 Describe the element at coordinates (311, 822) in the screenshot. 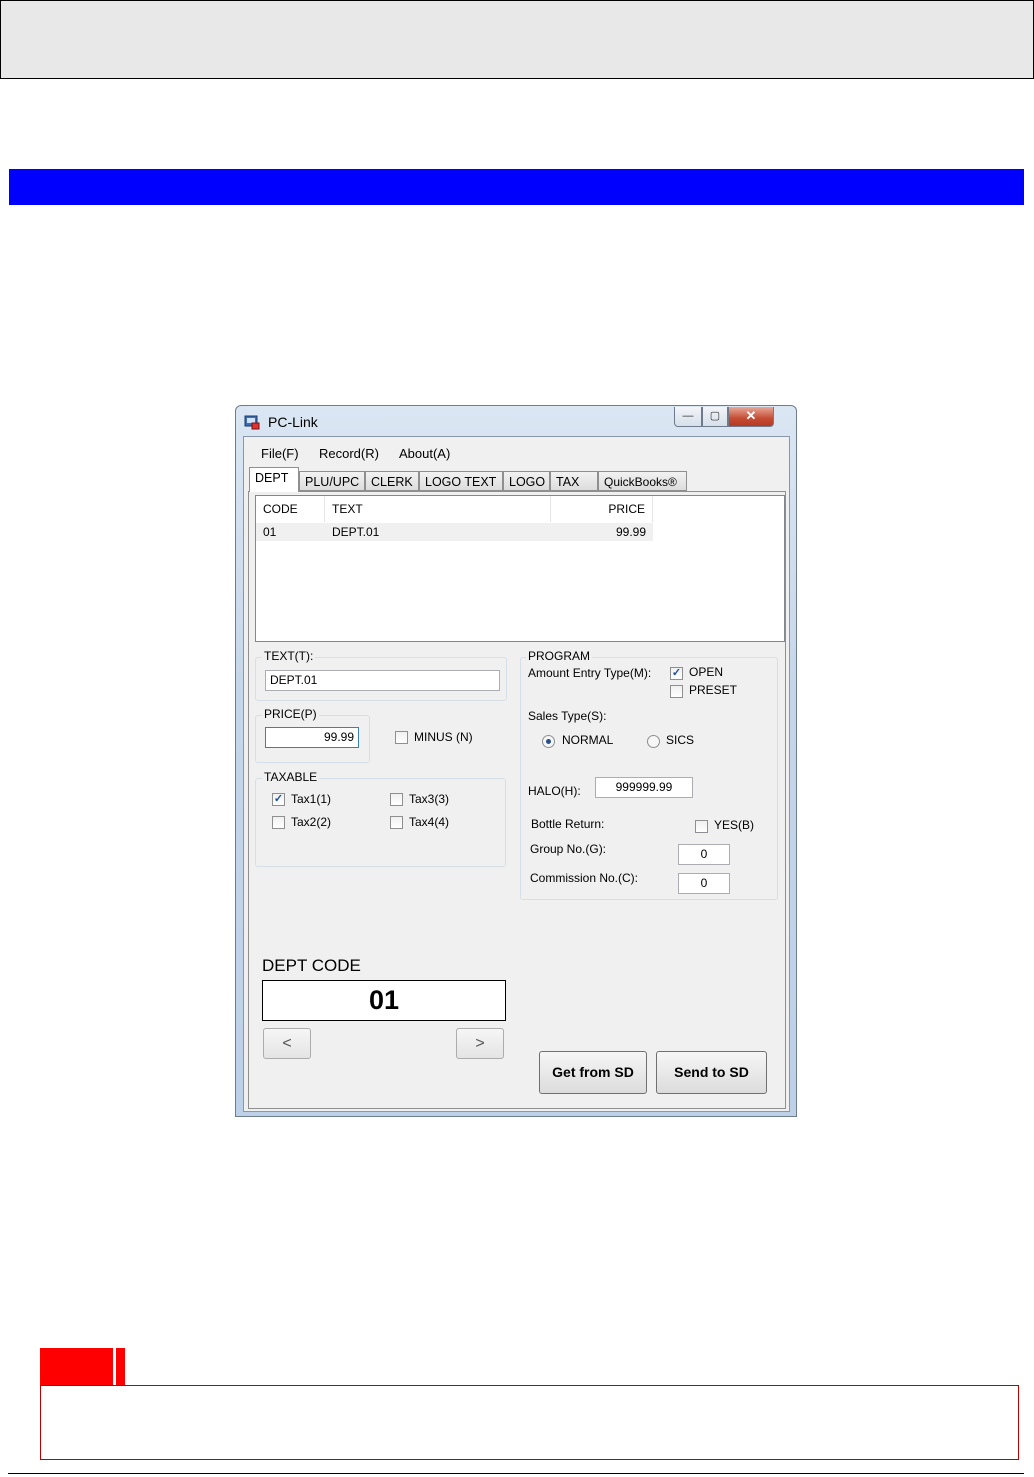

I see `tax2-label: Tax2(2)` at that location.